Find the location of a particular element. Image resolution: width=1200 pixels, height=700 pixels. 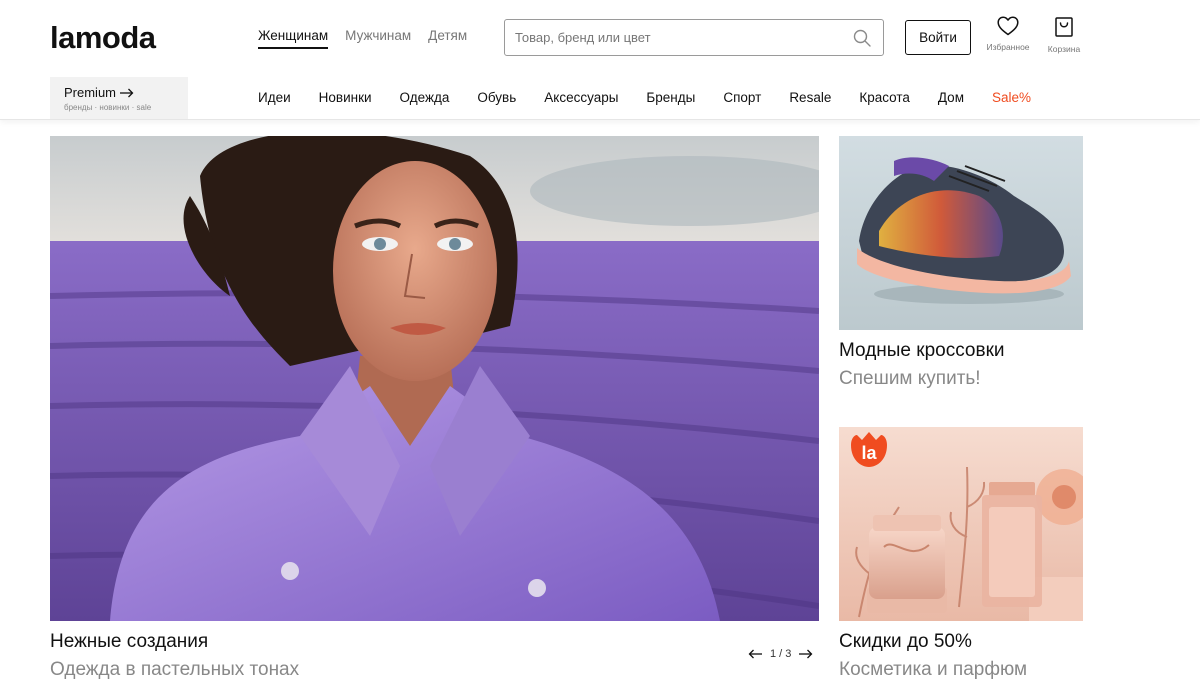

tab-kids: Детям is located at coordinates (447, 38).